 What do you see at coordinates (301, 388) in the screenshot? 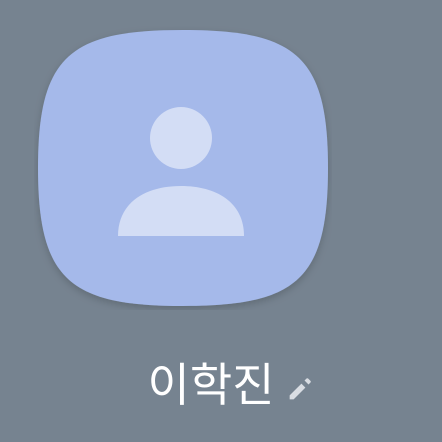
I see `pencil-icon` at bounding box center [301, 388].